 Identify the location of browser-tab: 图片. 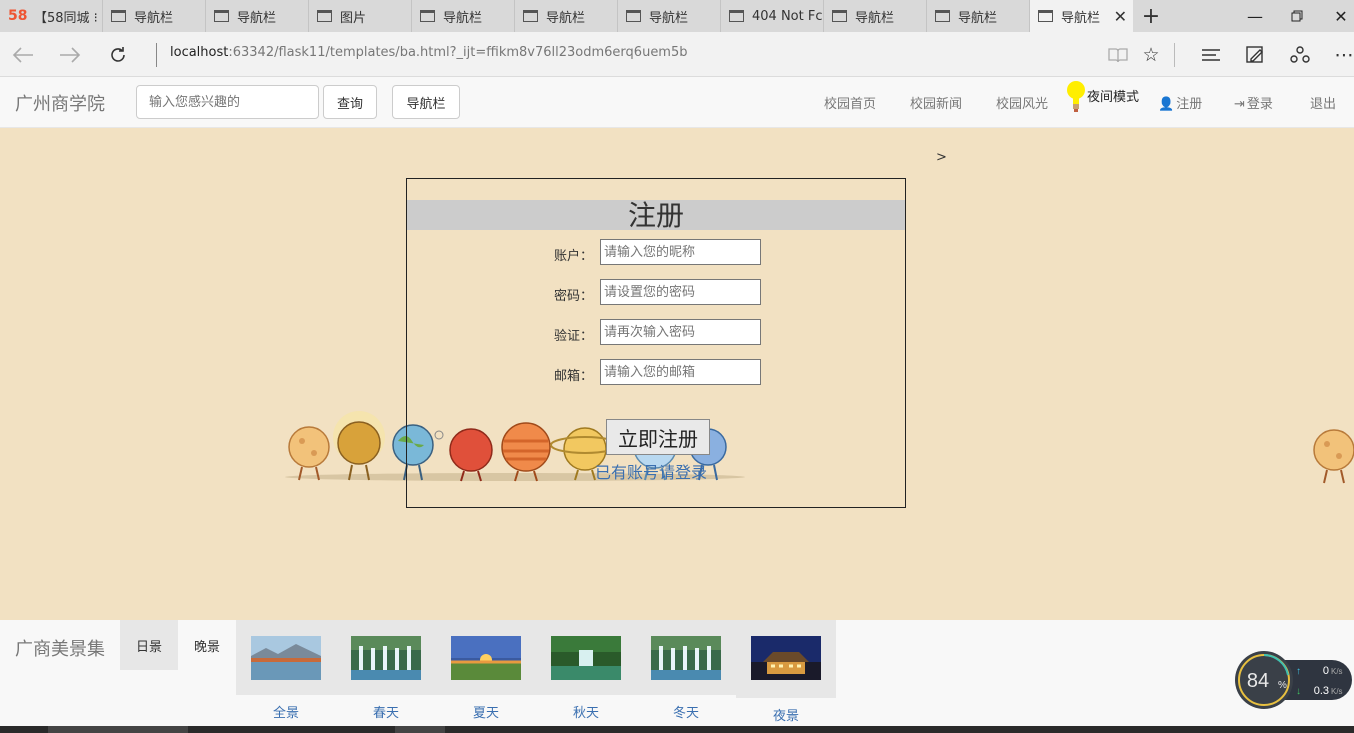
(360, 16).